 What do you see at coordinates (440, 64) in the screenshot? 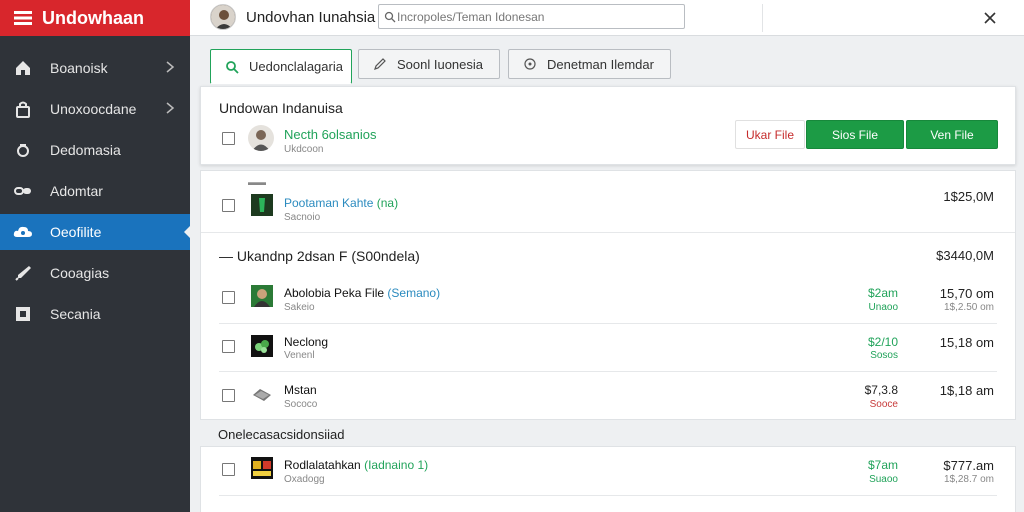
I see `tab-label: Soonl Iuonesia` at bounding box center [440, 64].